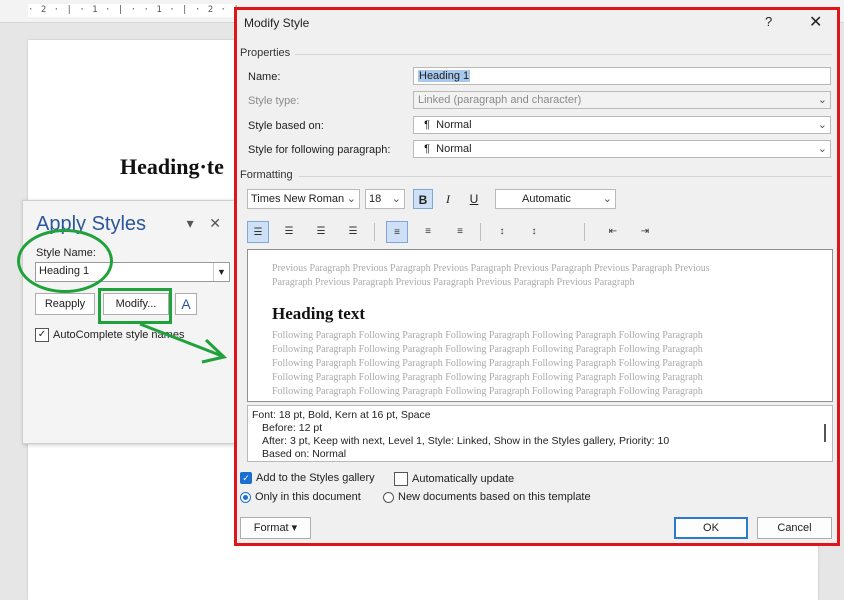 The width and height of the screenshot is (844, 600). I want to click on name-label: Name:, so click(264, 77).